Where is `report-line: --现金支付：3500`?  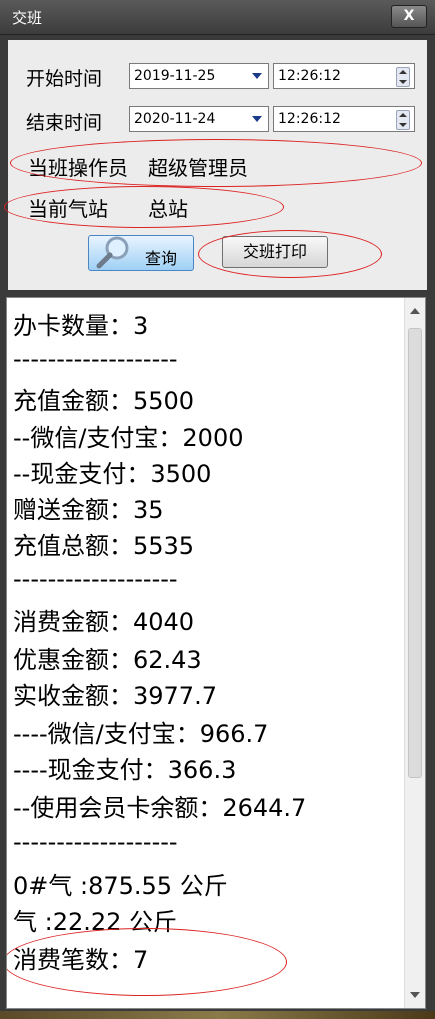
report-line: --现金支付：3500 is located at coordinates (112, 474).